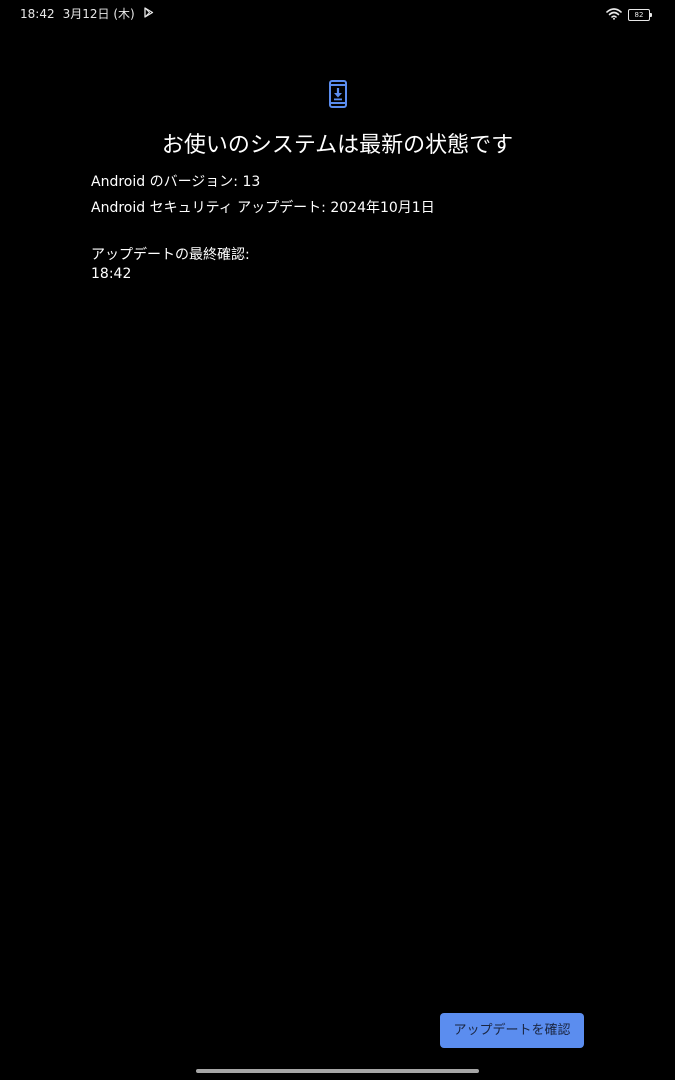 This screenshot has width=675, height=1080. I want to click on last-check-value: 18:42, so click(111, 274).